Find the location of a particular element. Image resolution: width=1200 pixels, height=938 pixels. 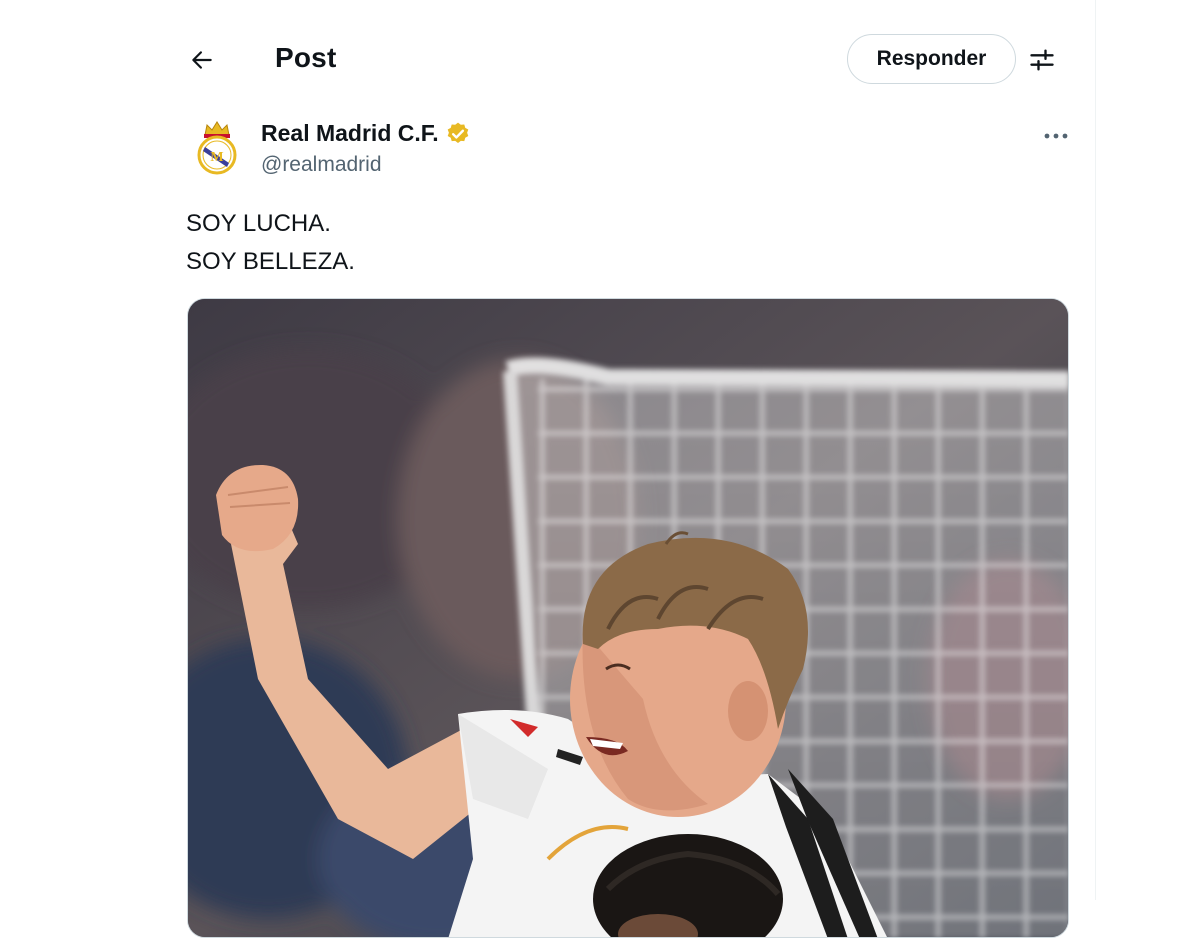

filter-button is located at coordinates (1042, 60).